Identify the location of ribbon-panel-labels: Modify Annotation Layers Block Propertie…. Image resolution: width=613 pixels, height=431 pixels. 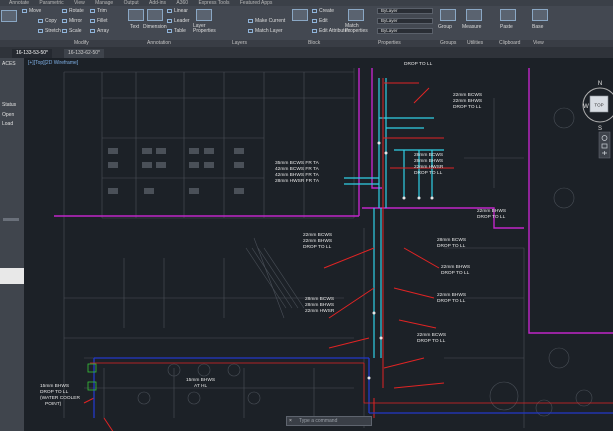
(306, 43).